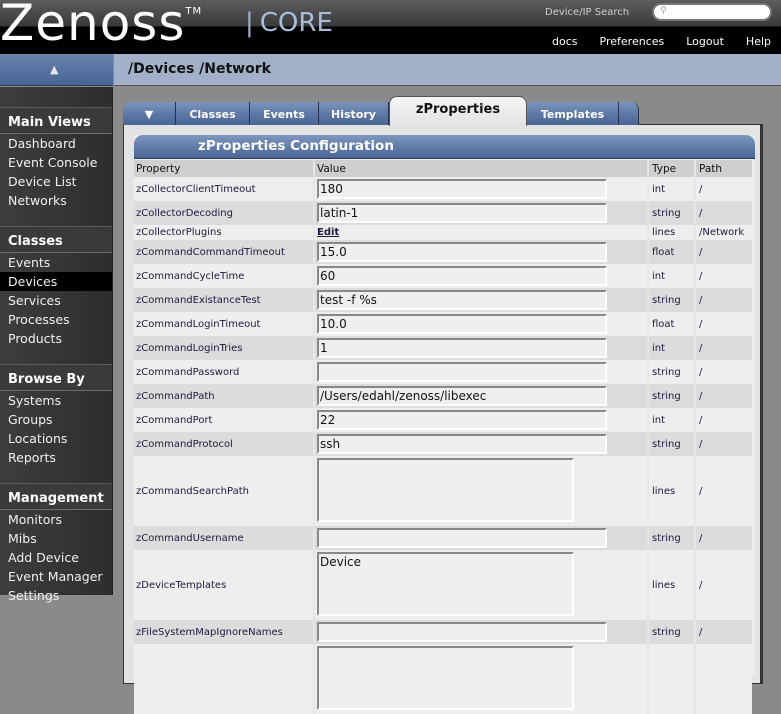  What do you see at coordinates (565, 41) in the screenshot?
I see `docs-link: docs` at bounding box center [565, 41].